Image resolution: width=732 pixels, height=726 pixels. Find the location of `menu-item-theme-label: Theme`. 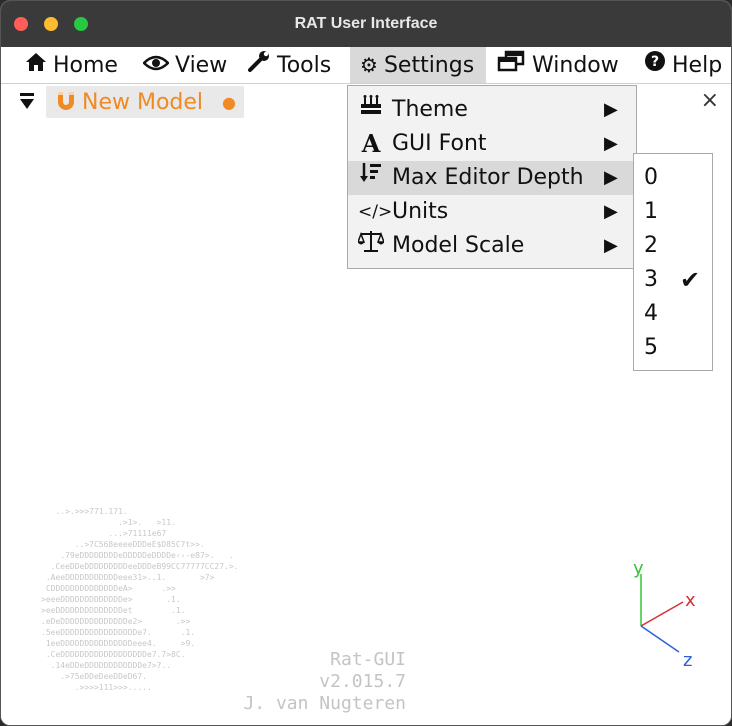

menu-item-theme-label: Theme is located at coordinates (430, 109).